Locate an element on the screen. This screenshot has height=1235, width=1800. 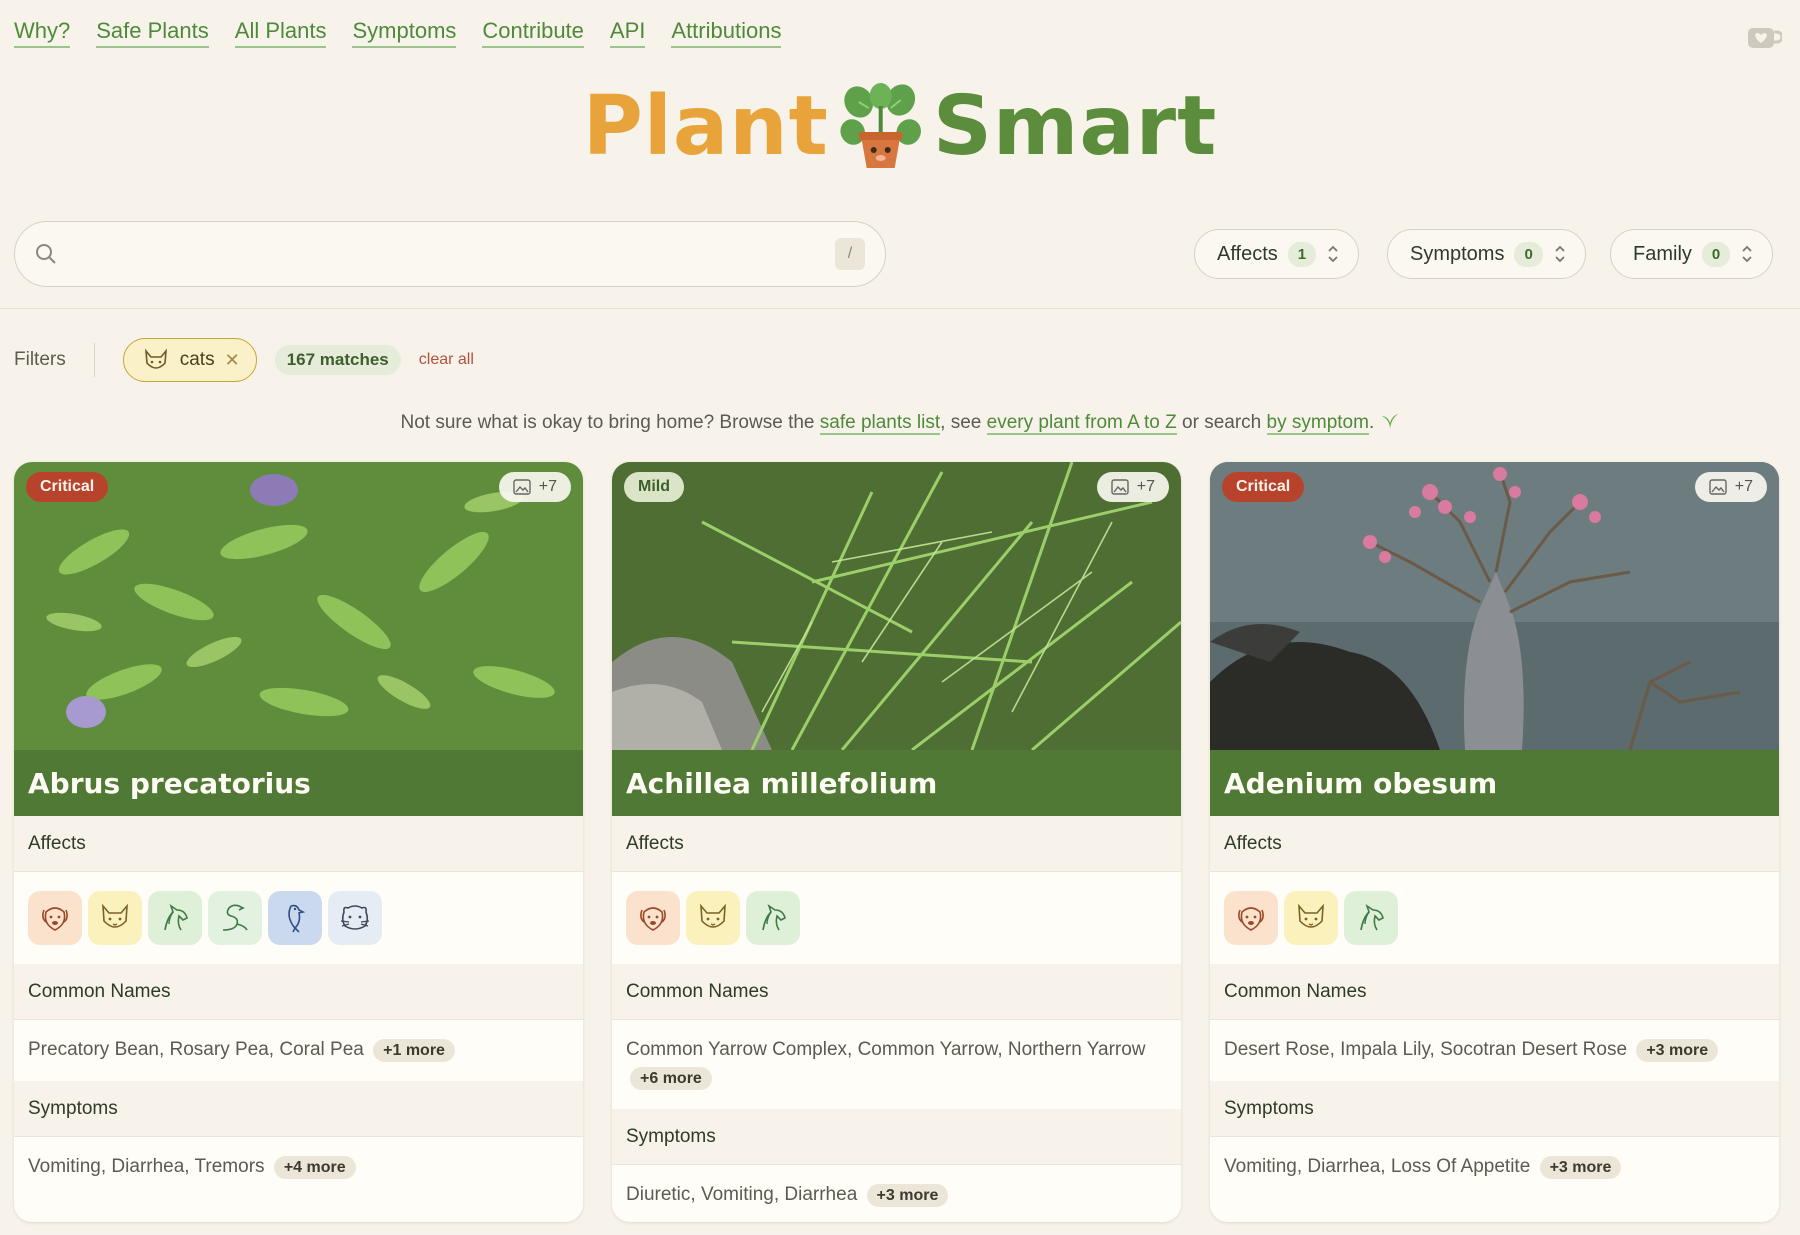
herb-icon is located at coordinates (1389, 421).